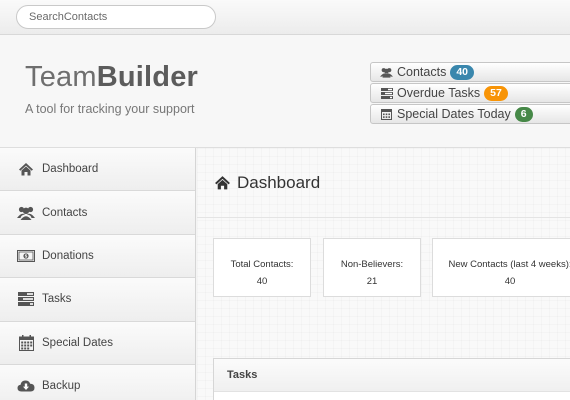  Describe the element at coordinates (61, 77) in the screenshot. I see `brand-light: Team` at that location.